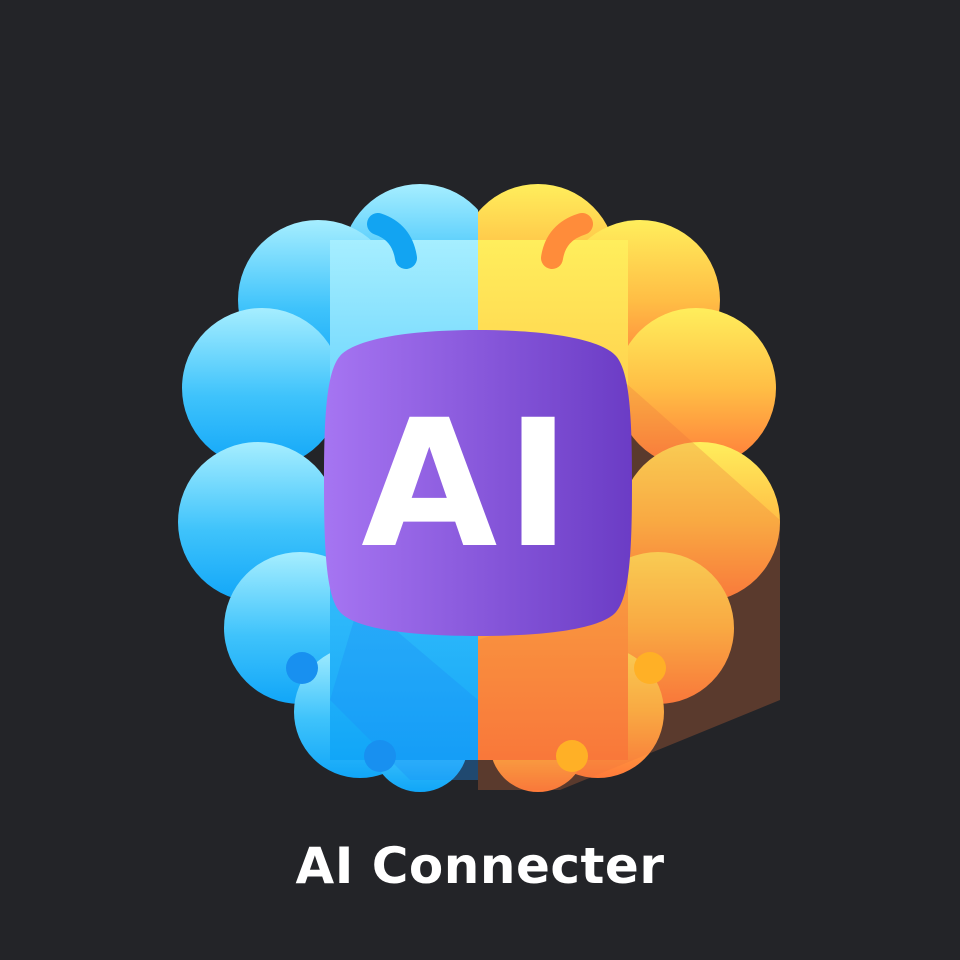 Image resolution: width=960 pixels, height=960 pixels. What do you see at coordinates (470, 484) in the screenshot?
I see `ai-badge-text: AI` at bounding box center [470, 484].